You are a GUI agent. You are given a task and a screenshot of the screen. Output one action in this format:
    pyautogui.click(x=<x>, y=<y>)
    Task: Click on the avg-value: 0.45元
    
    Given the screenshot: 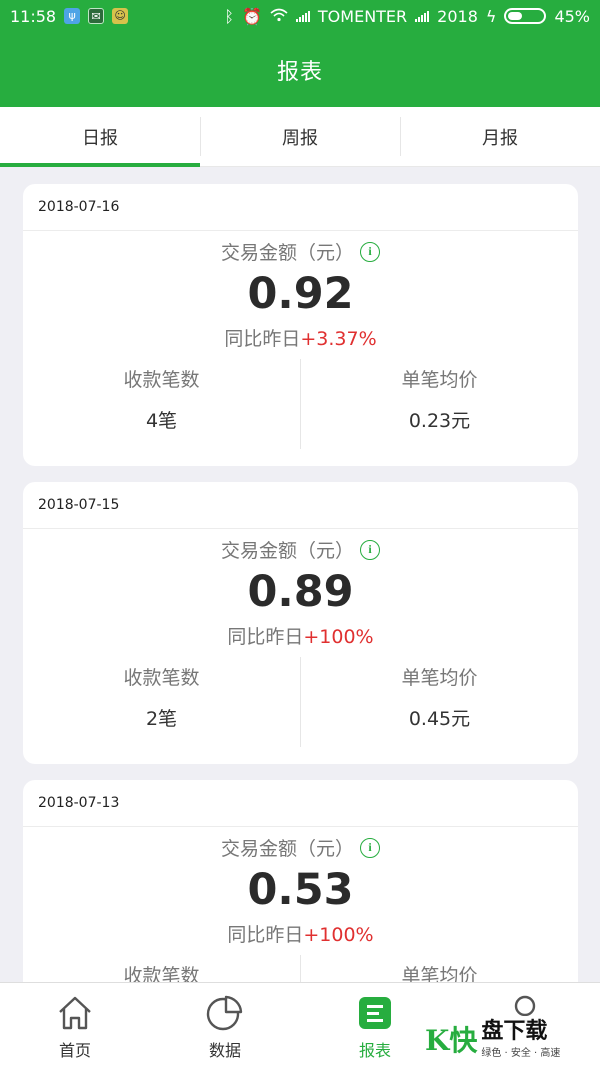 What is the action you would take?
    pyautogui.click(x=439, y=719)
    